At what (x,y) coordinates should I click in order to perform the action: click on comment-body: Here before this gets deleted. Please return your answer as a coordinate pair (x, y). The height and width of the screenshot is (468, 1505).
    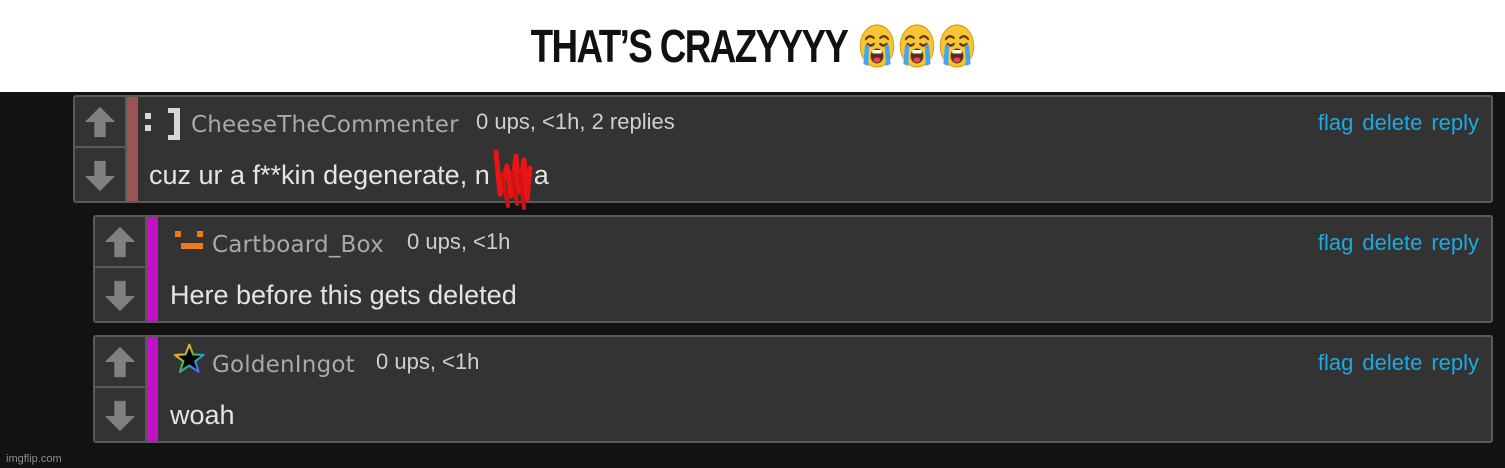
    Looking at the image, I should click on (343, 295).